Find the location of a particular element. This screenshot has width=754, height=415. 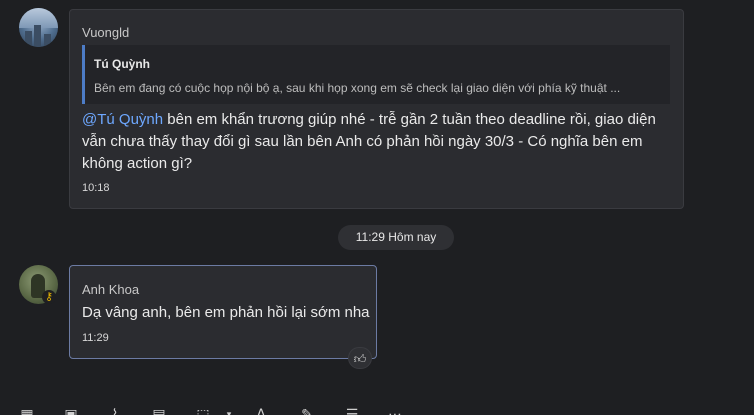

more-icon: ⋯ is located at coordinates (395, 410).